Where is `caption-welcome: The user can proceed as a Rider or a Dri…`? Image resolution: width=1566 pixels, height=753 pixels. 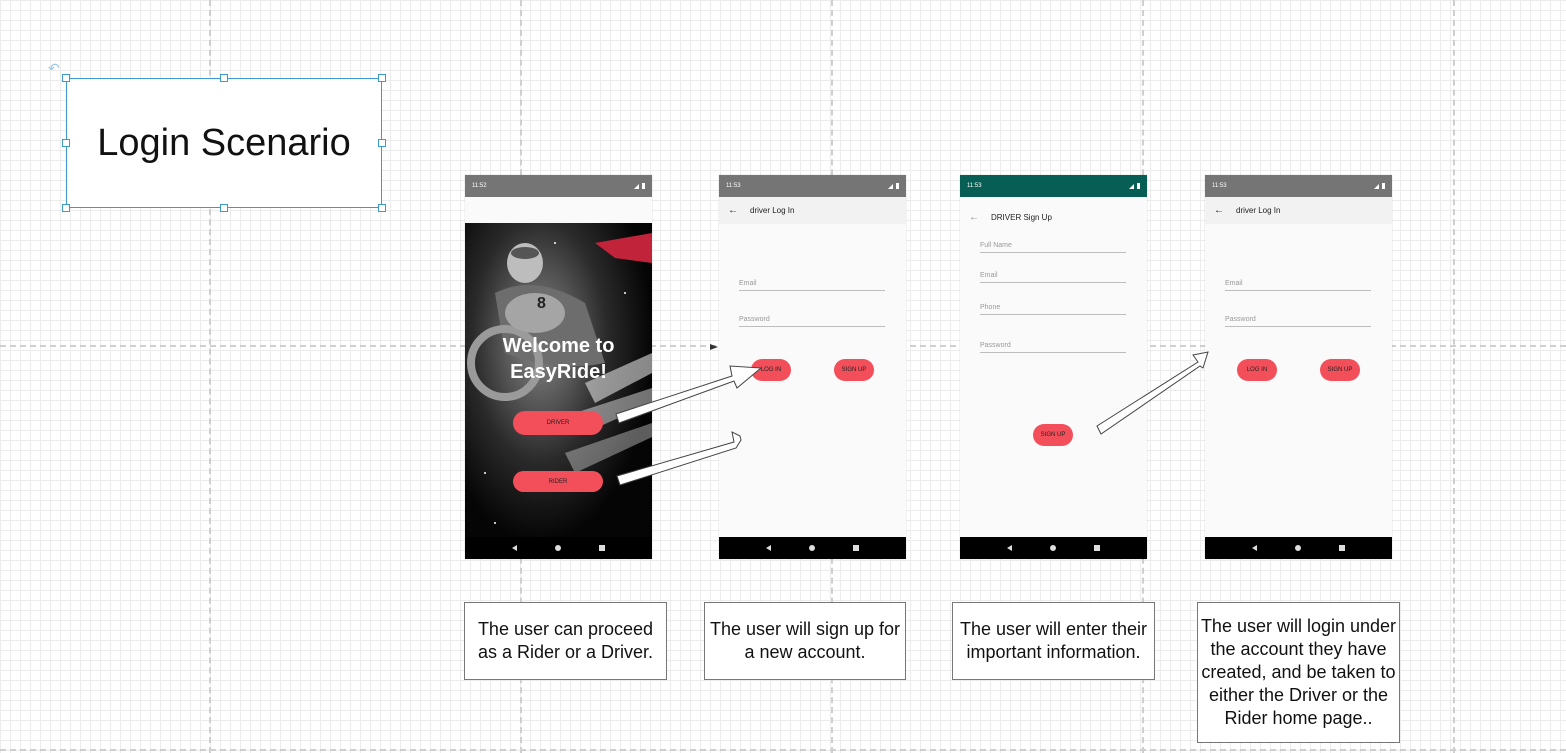
caption-welcome: The user can proceed as a Rider or a Dri… is located at coordinates (565, 641).